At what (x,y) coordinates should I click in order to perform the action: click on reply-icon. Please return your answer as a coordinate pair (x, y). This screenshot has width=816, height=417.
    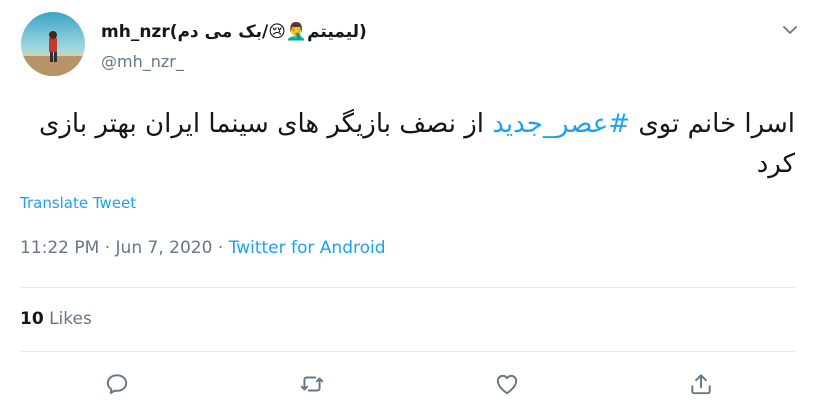
    Looking at the image, I should click on (117, 384).